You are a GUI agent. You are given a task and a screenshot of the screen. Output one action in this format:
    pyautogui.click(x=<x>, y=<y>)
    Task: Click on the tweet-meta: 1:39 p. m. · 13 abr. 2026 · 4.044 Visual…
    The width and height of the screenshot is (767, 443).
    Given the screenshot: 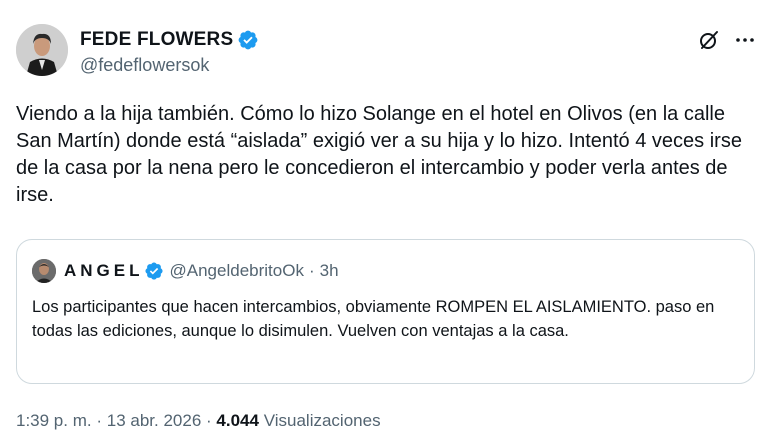 What is the action you would take?
    pyautogui.click(x=198, y=421)
    